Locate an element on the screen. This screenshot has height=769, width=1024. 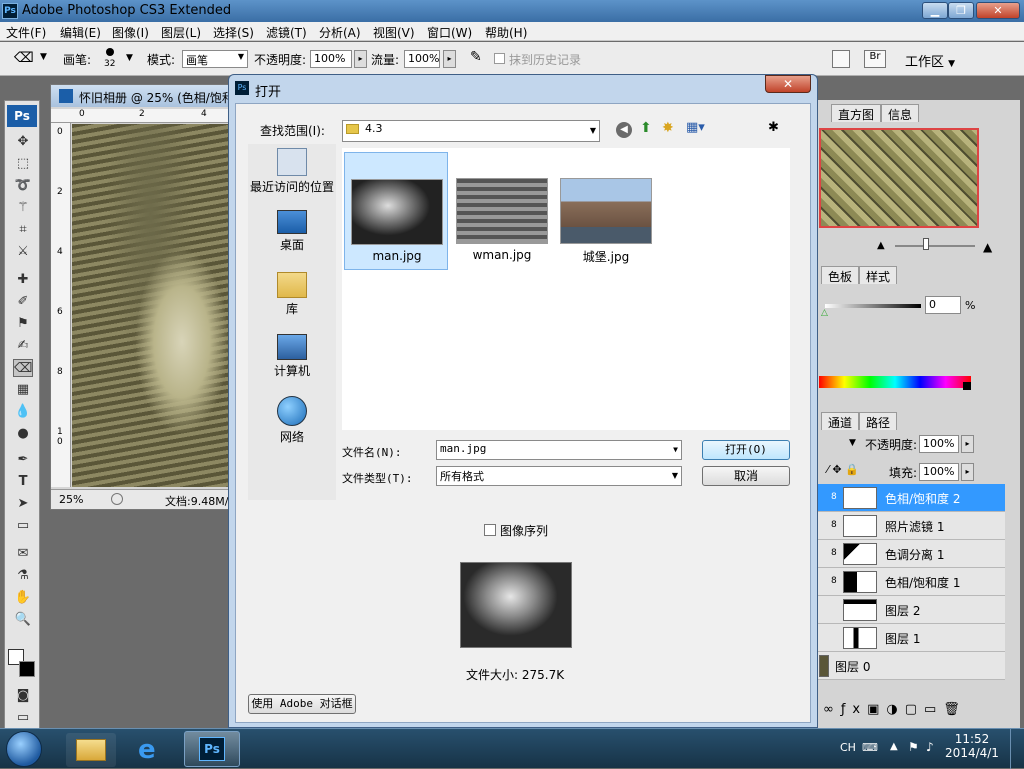
use-adobe-dialog-button: 使用 Adobe 对话框 is located at coordinates (302, 704).